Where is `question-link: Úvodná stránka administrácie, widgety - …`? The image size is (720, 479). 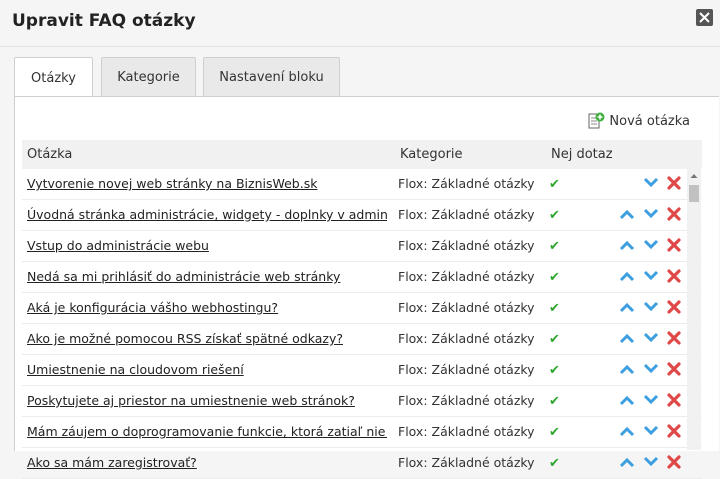 question-link: Úvodná stránka administrácie, widgety - … is located at coordinates (207, 214).